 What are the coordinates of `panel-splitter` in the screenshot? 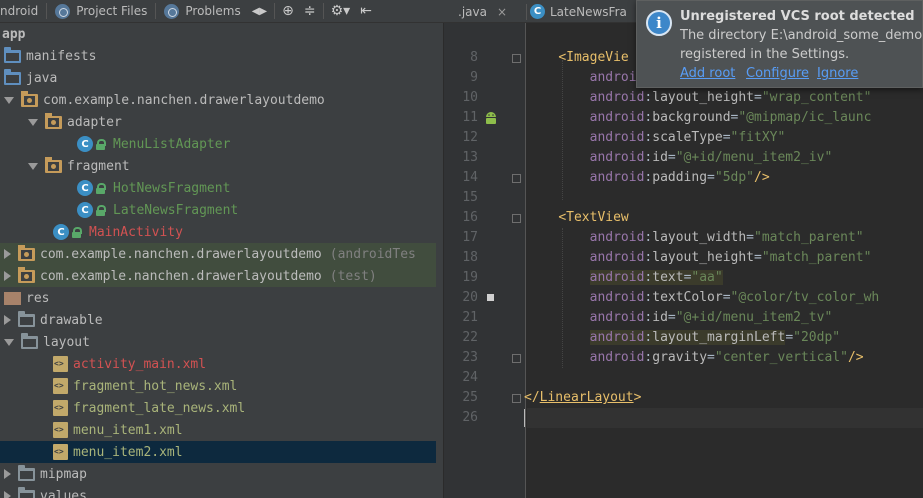 It's located at (440, 260).